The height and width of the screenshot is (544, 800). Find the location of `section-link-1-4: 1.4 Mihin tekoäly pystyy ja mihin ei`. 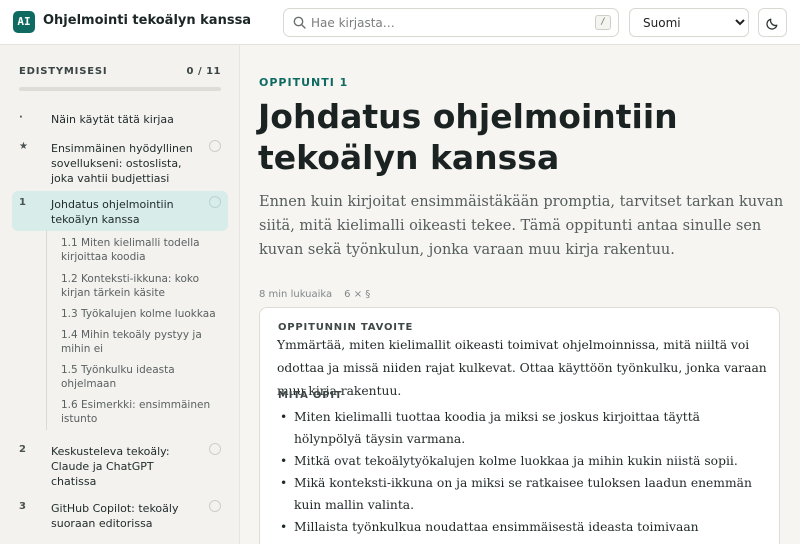

section-link-1-4: 1.4 Mihin tekoäly pystyy ja mihin ei is located at coordinates (141, 342).